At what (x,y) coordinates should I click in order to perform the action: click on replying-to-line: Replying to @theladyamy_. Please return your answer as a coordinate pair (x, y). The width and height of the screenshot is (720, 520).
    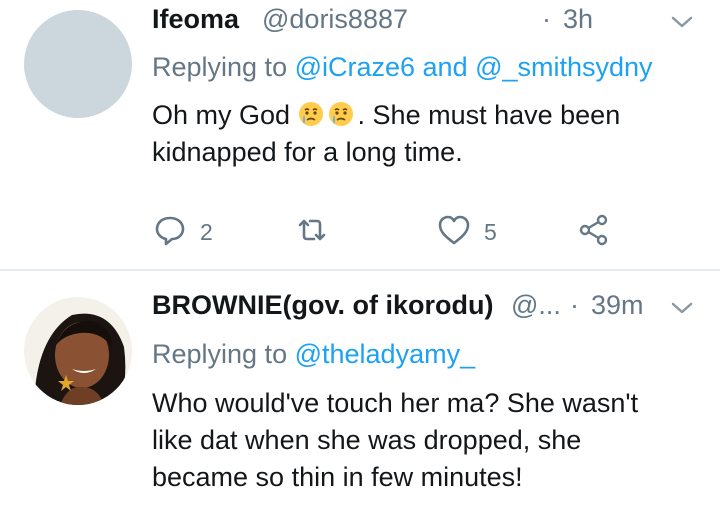
    Looking at the image, I should click on (313, 354).